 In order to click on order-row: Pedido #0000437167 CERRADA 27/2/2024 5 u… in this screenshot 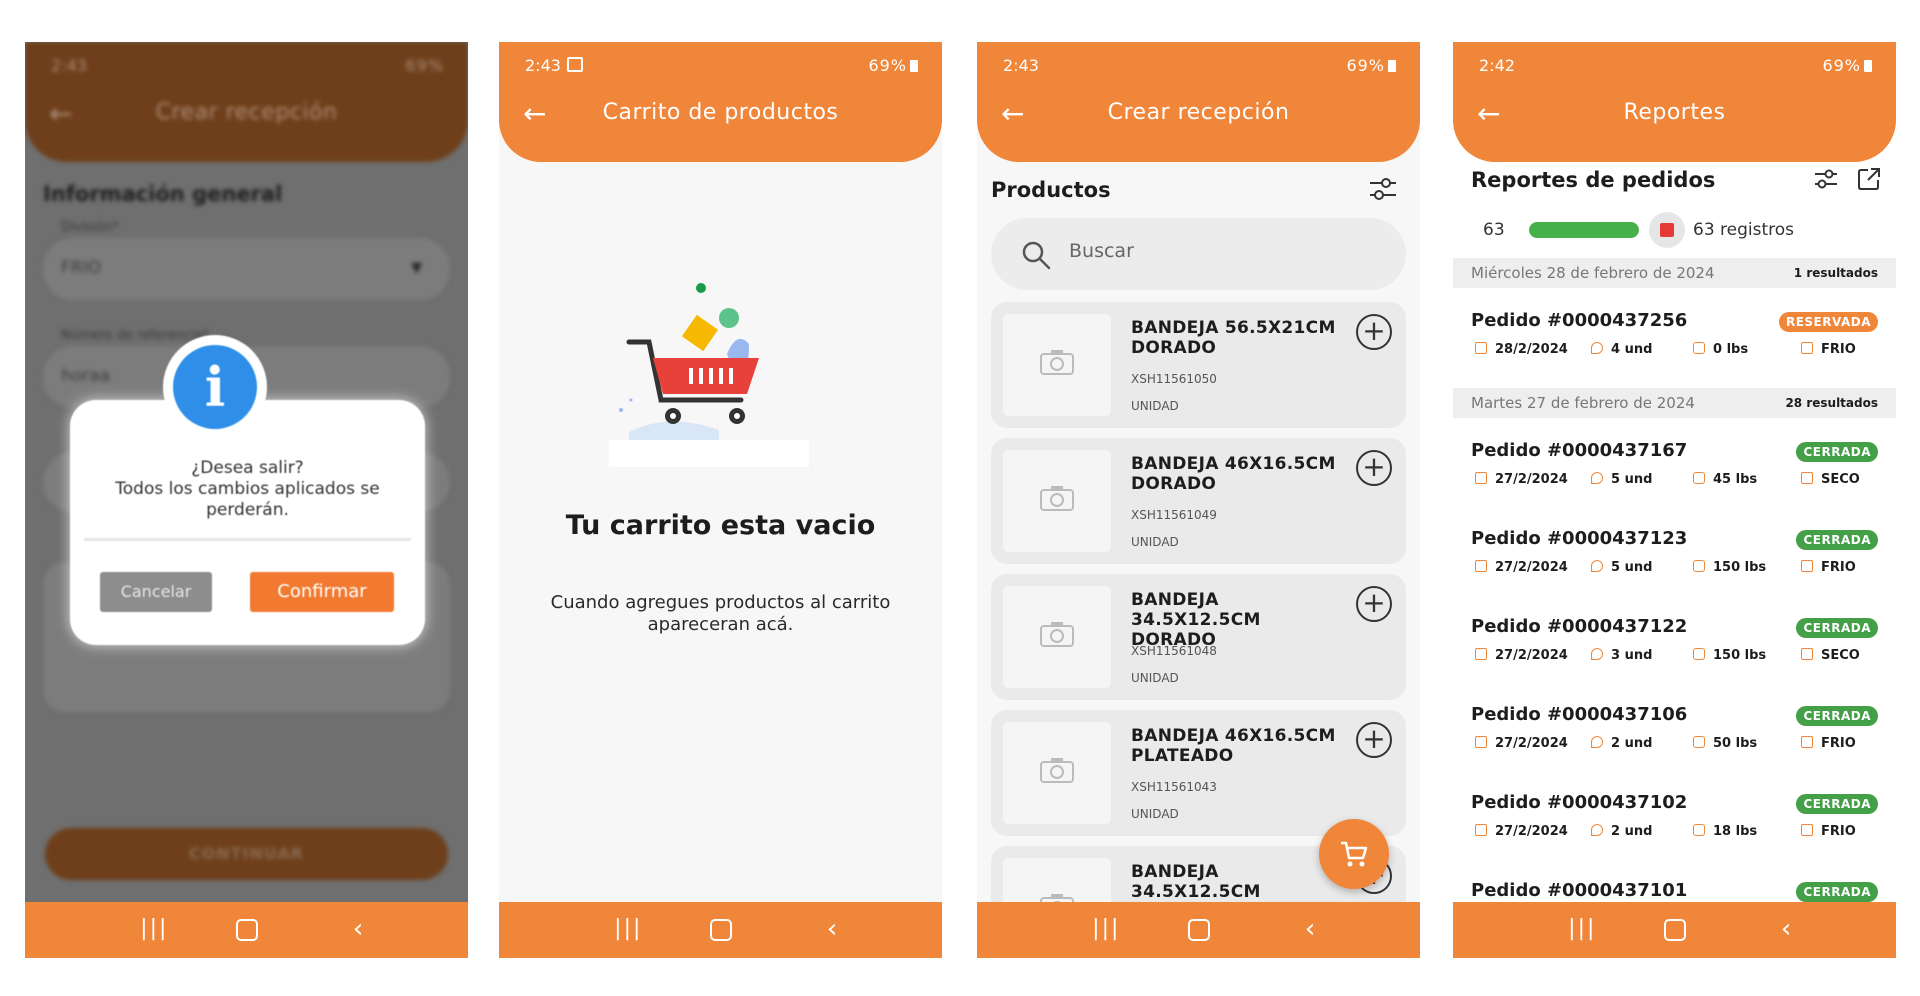, I will do `click(1674, 475)`.